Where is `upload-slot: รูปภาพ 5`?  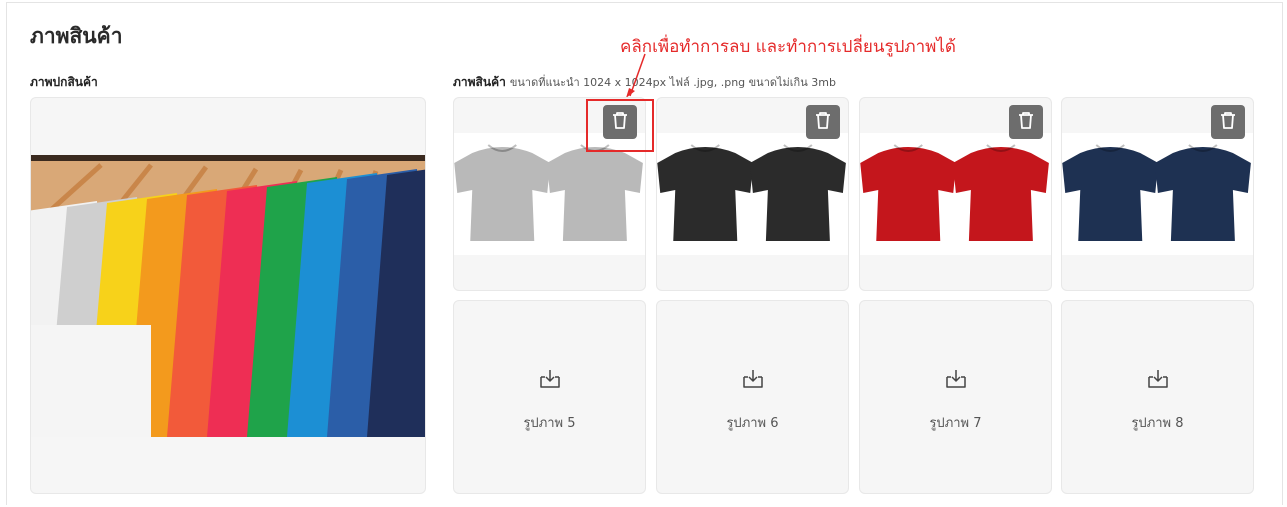
upload-slot: รูปภาพ 5 is located at coordinates (549, 397).